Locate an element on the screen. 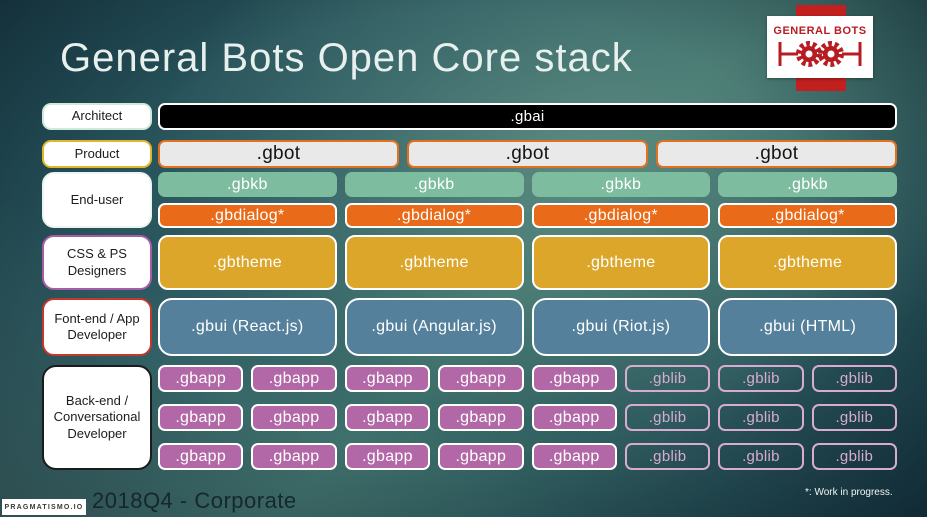 This screenshot has width=927, height=517. gbai-row: .gbai is located at coordinates (527, 116).